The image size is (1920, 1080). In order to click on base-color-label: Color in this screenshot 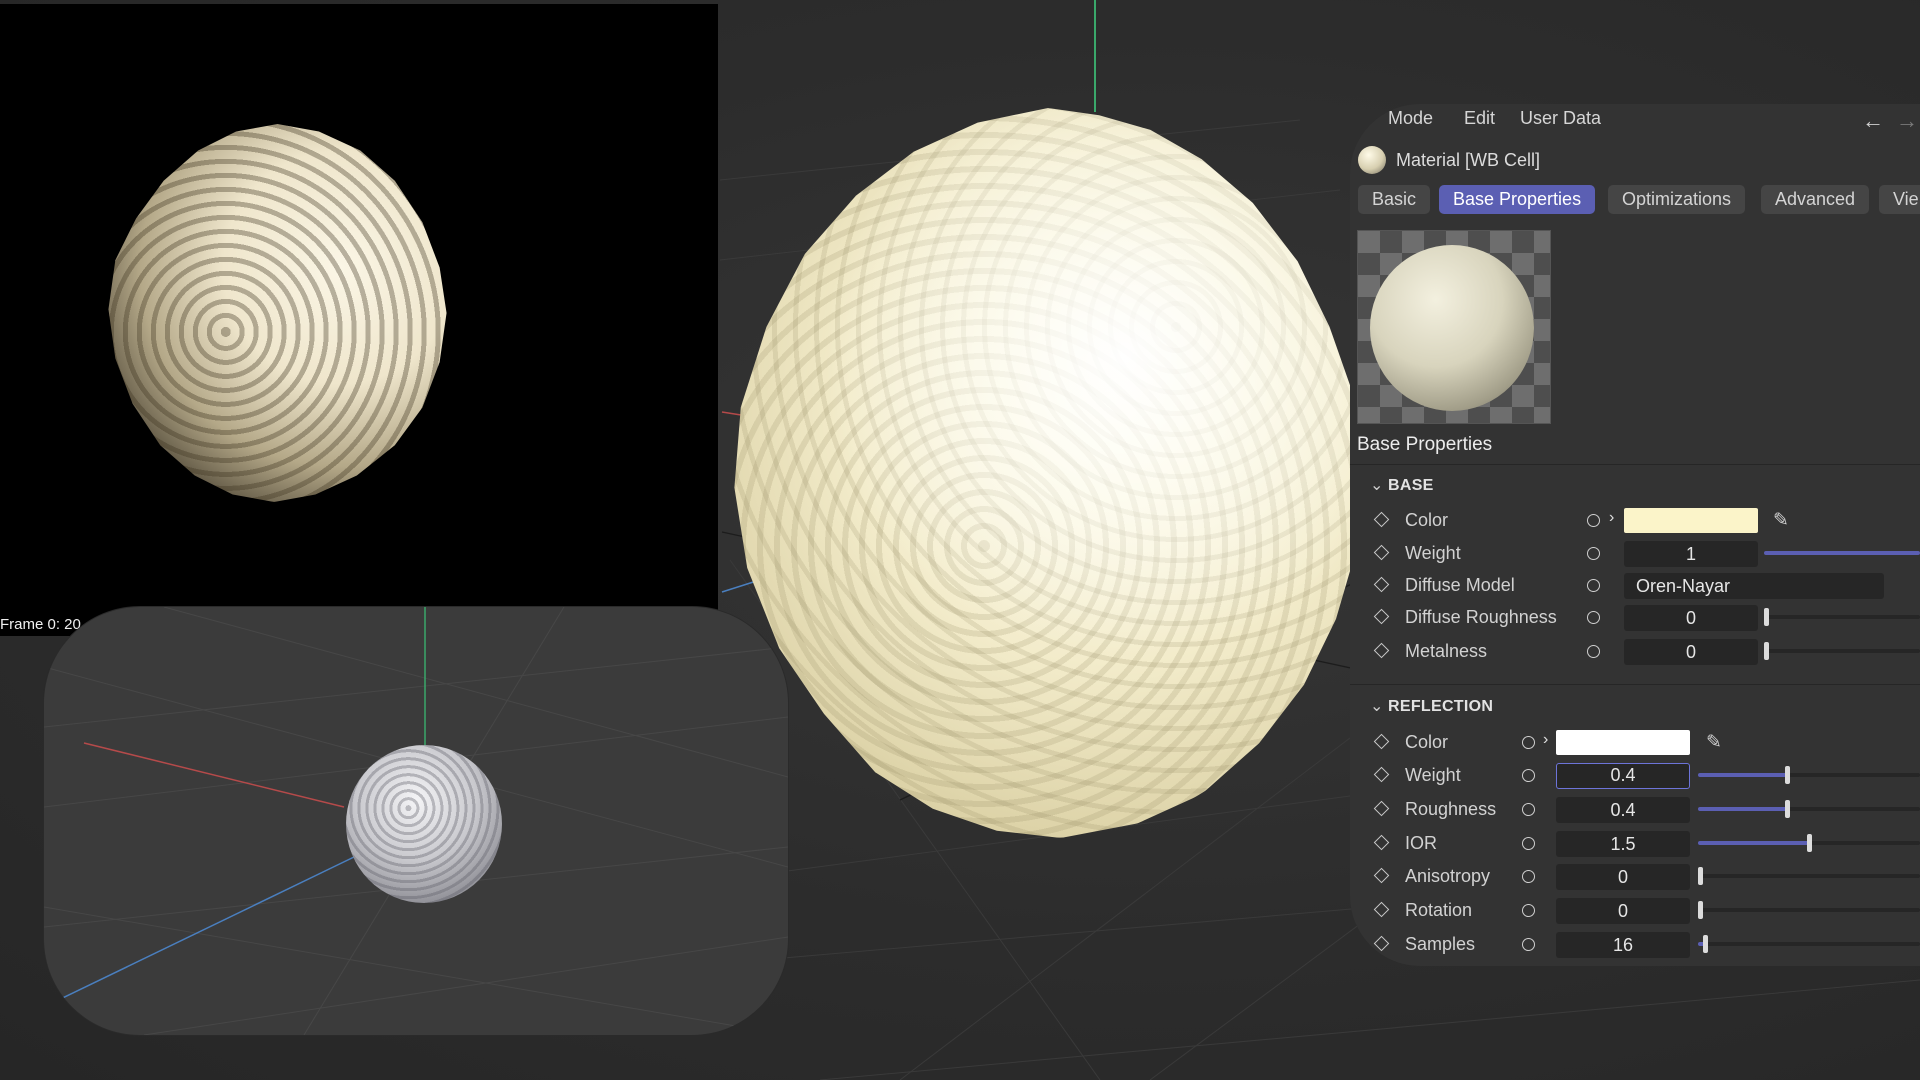, I will do `click(1427, 520)`.